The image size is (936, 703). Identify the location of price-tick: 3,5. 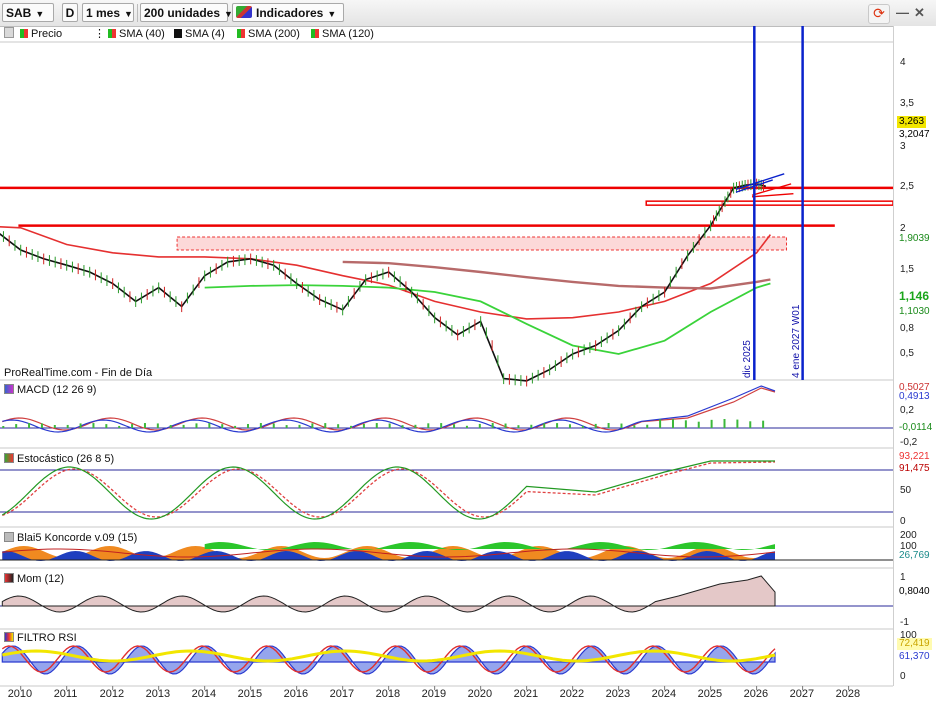
(907, 103).